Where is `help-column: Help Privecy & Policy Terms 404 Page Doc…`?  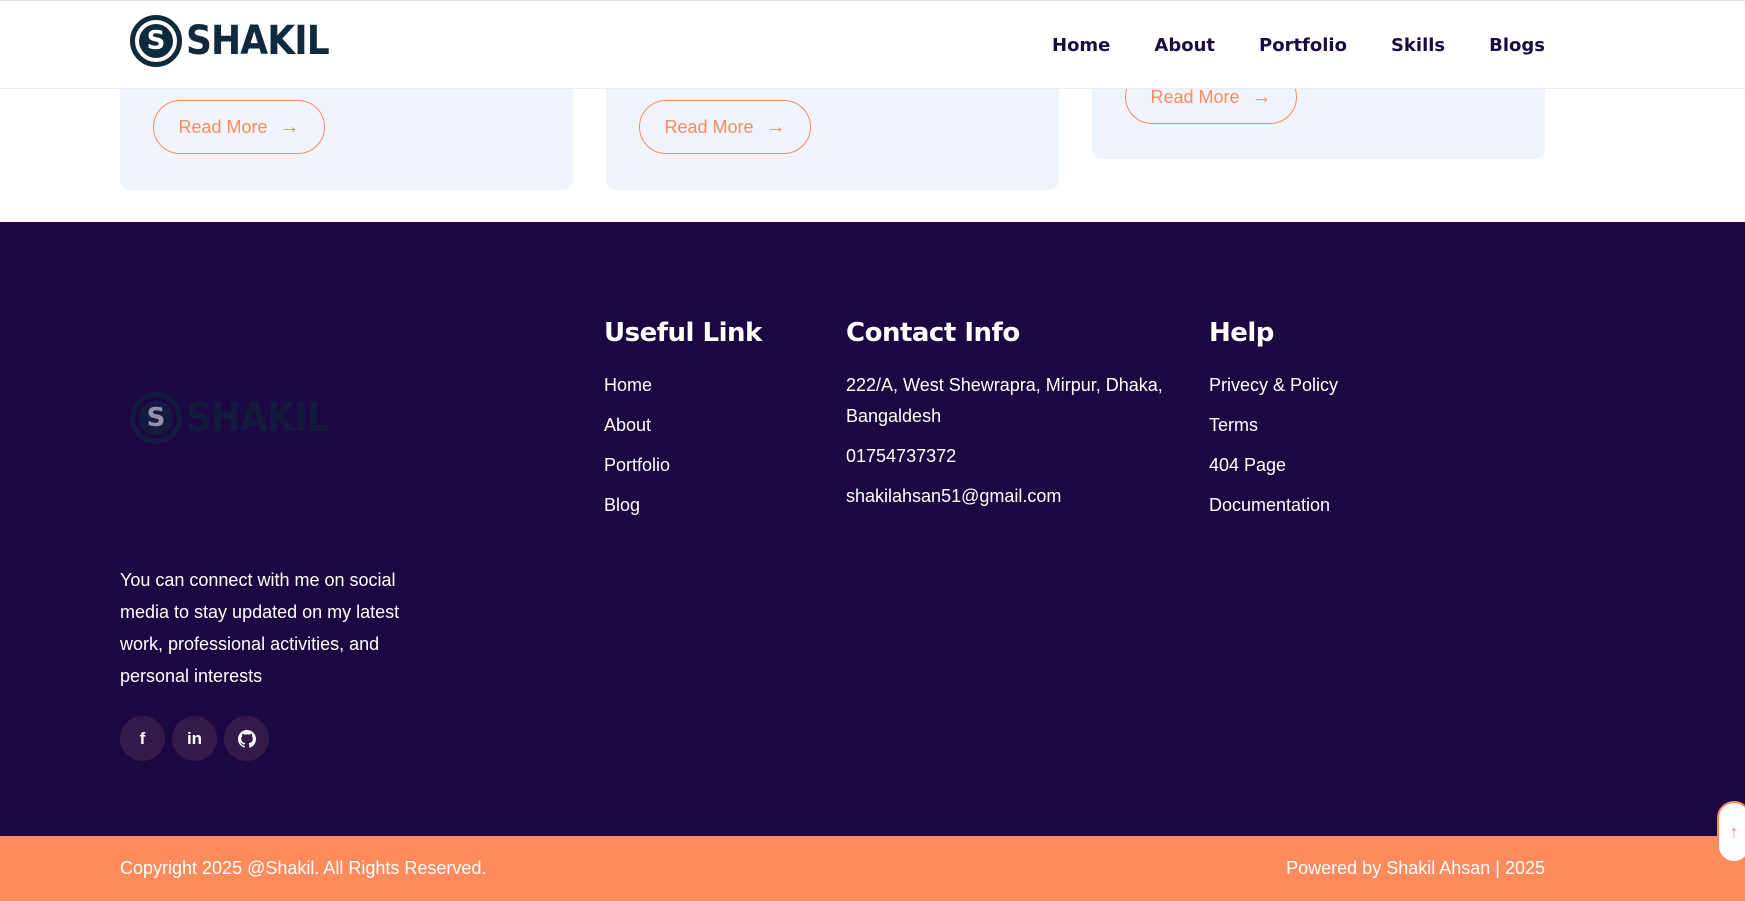 help-column: Help Privecy & Policy Terms 404 Page Doc… is located at coordinates (1273, 424).